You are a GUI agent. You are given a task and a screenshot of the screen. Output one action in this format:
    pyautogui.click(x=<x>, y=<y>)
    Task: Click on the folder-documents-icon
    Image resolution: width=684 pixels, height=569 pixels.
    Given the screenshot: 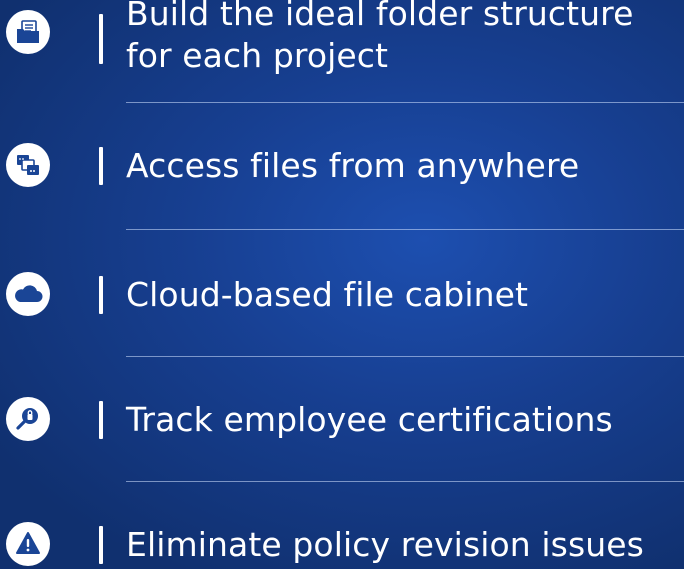 What is the action you would take?
    pyautogui.click(x=28, y=31)
    